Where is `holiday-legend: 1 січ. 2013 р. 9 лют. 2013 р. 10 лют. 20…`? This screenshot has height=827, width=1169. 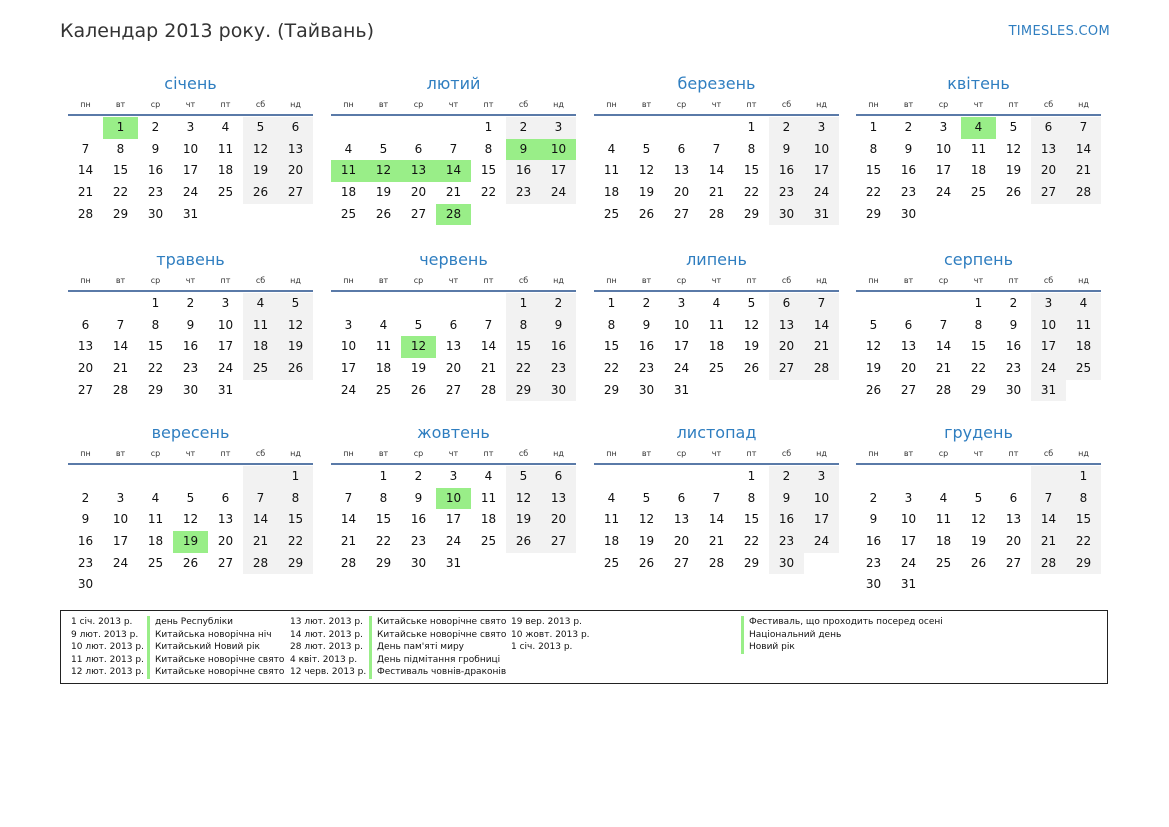 holiday-legend: 1 січ. 2013 р. 9 лют. 2013 р. 10 лют. 20… is located at coordinates (584, 647).